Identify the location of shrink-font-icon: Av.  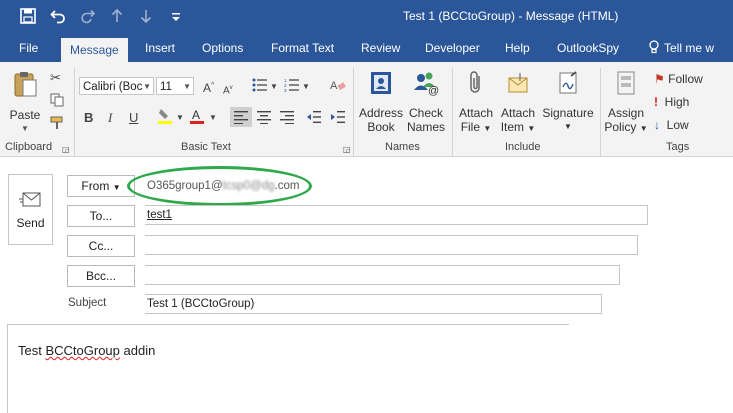
(228, 89).